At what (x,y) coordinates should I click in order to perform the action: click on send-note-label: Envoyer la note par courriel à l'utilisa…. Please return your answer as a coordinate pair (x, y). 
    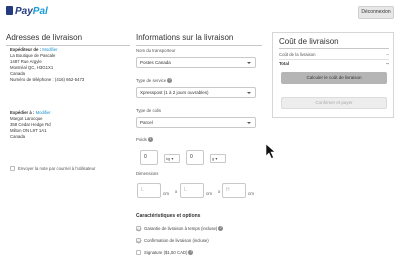
    Looking at the image, I should click on (57, 168).